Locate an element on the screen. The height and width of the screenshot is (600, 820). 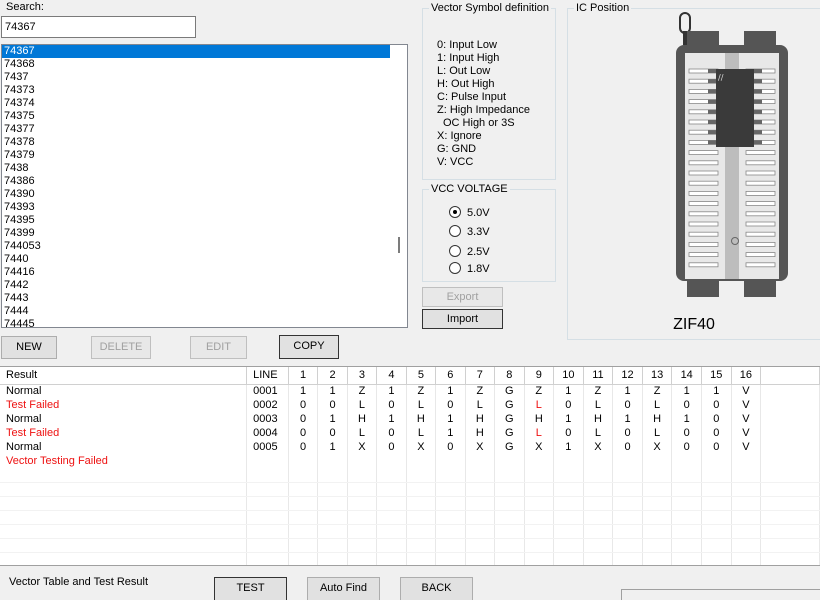
table-row: Test Failed 0004 0 0 L 0 L 1 H G L 0 L 0 L 0 0 V is located at coordinates (410, 433).